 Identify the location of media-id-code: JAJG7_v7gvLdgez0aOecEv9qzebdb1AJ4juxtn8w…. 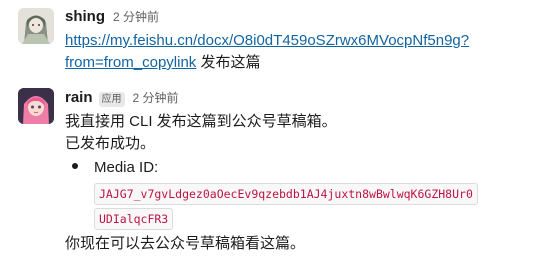
(286, 194).